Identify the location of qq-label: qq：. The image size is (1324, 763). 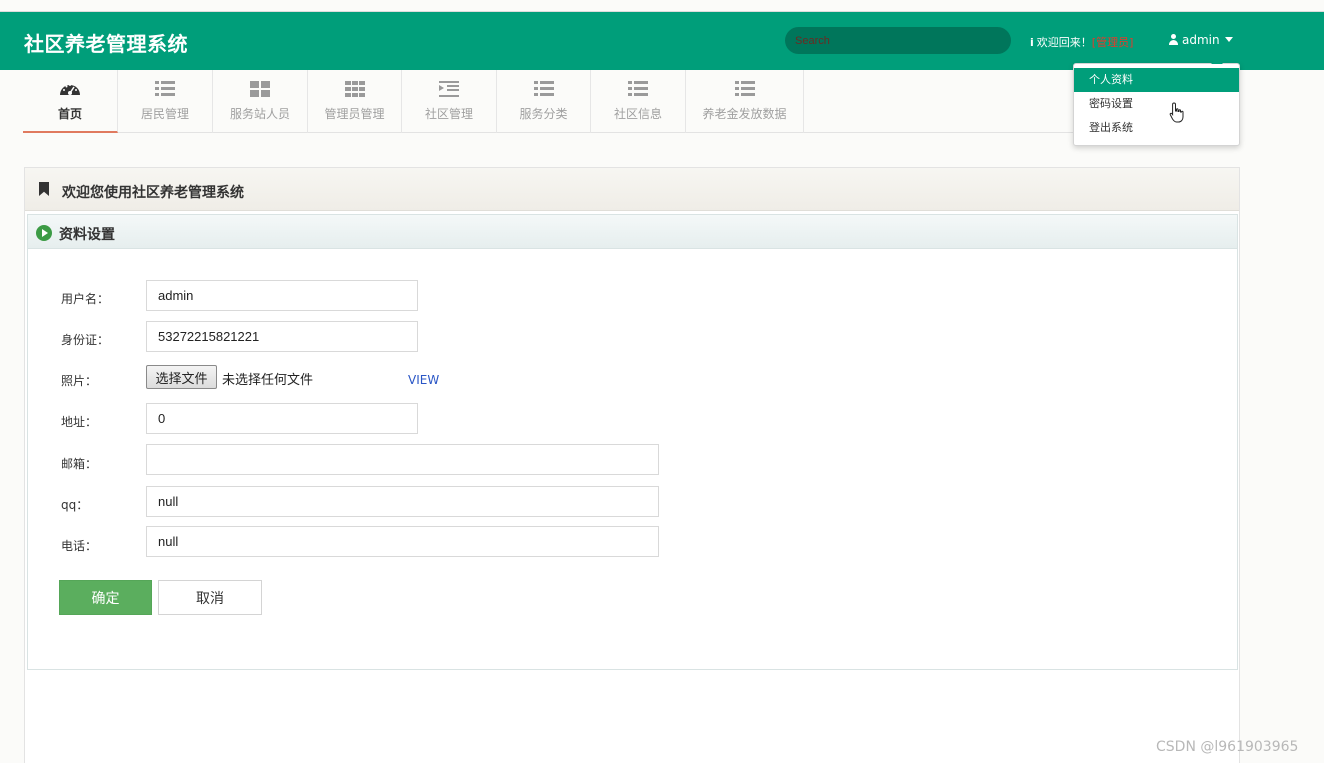
(75, 505).